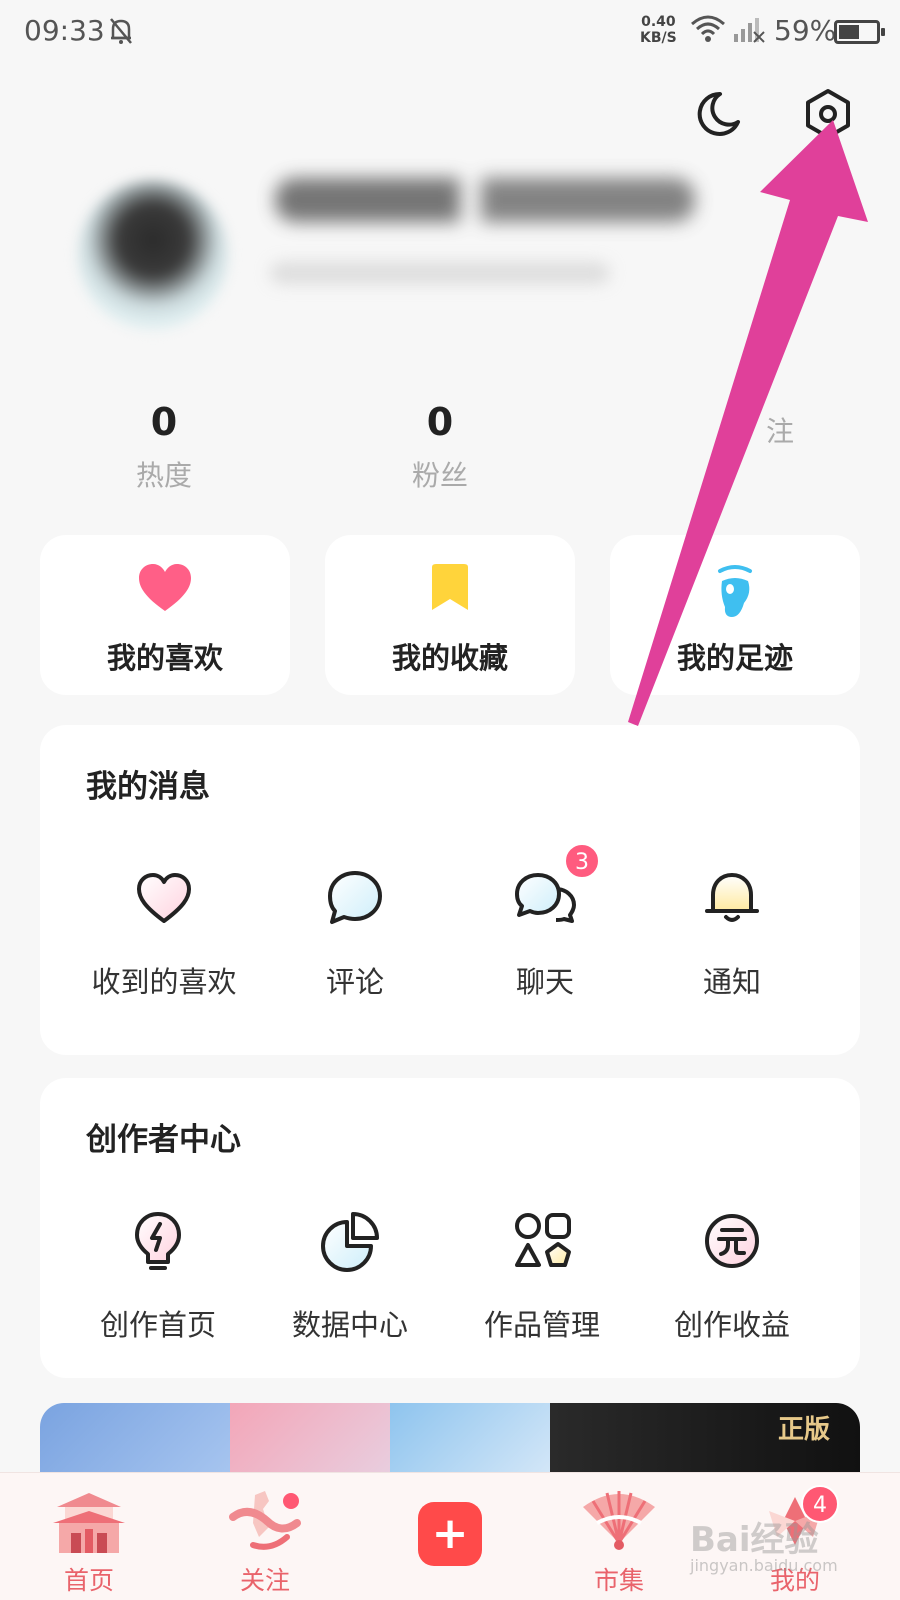 Image resolution: width=900 pixels, height=1600 pixels. I want to click on battery-icon, so click(859, 32).